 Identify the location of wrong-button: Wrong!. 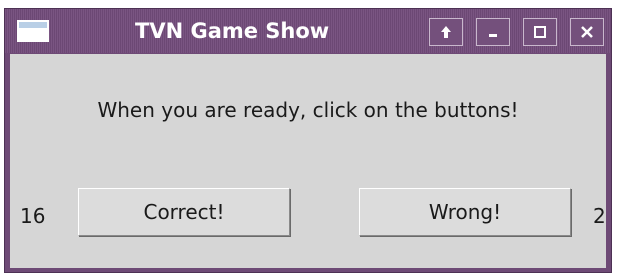
(465, 212).